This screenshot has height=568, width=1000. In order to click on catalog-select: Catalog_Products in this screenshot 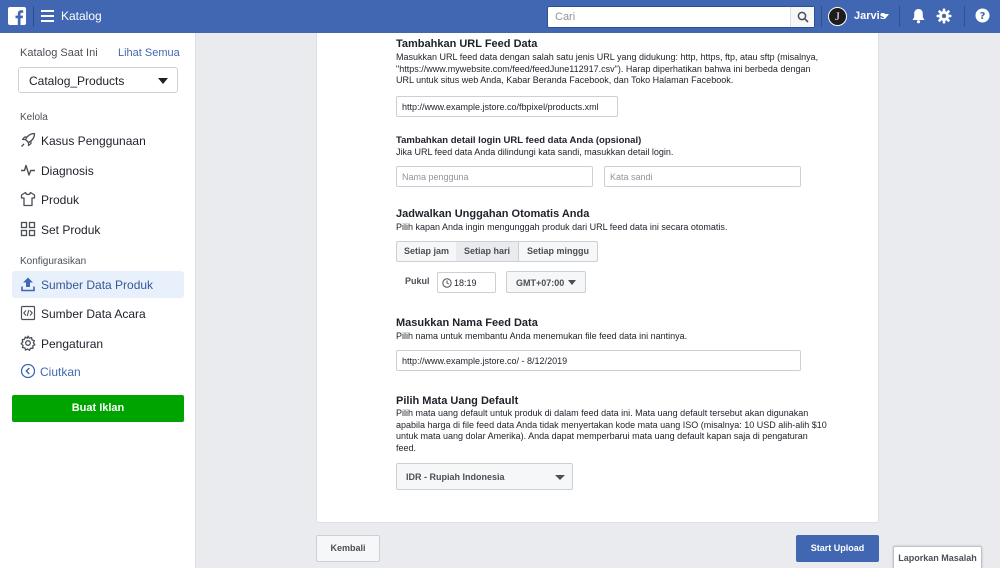, I will do `click(98, 80)`.